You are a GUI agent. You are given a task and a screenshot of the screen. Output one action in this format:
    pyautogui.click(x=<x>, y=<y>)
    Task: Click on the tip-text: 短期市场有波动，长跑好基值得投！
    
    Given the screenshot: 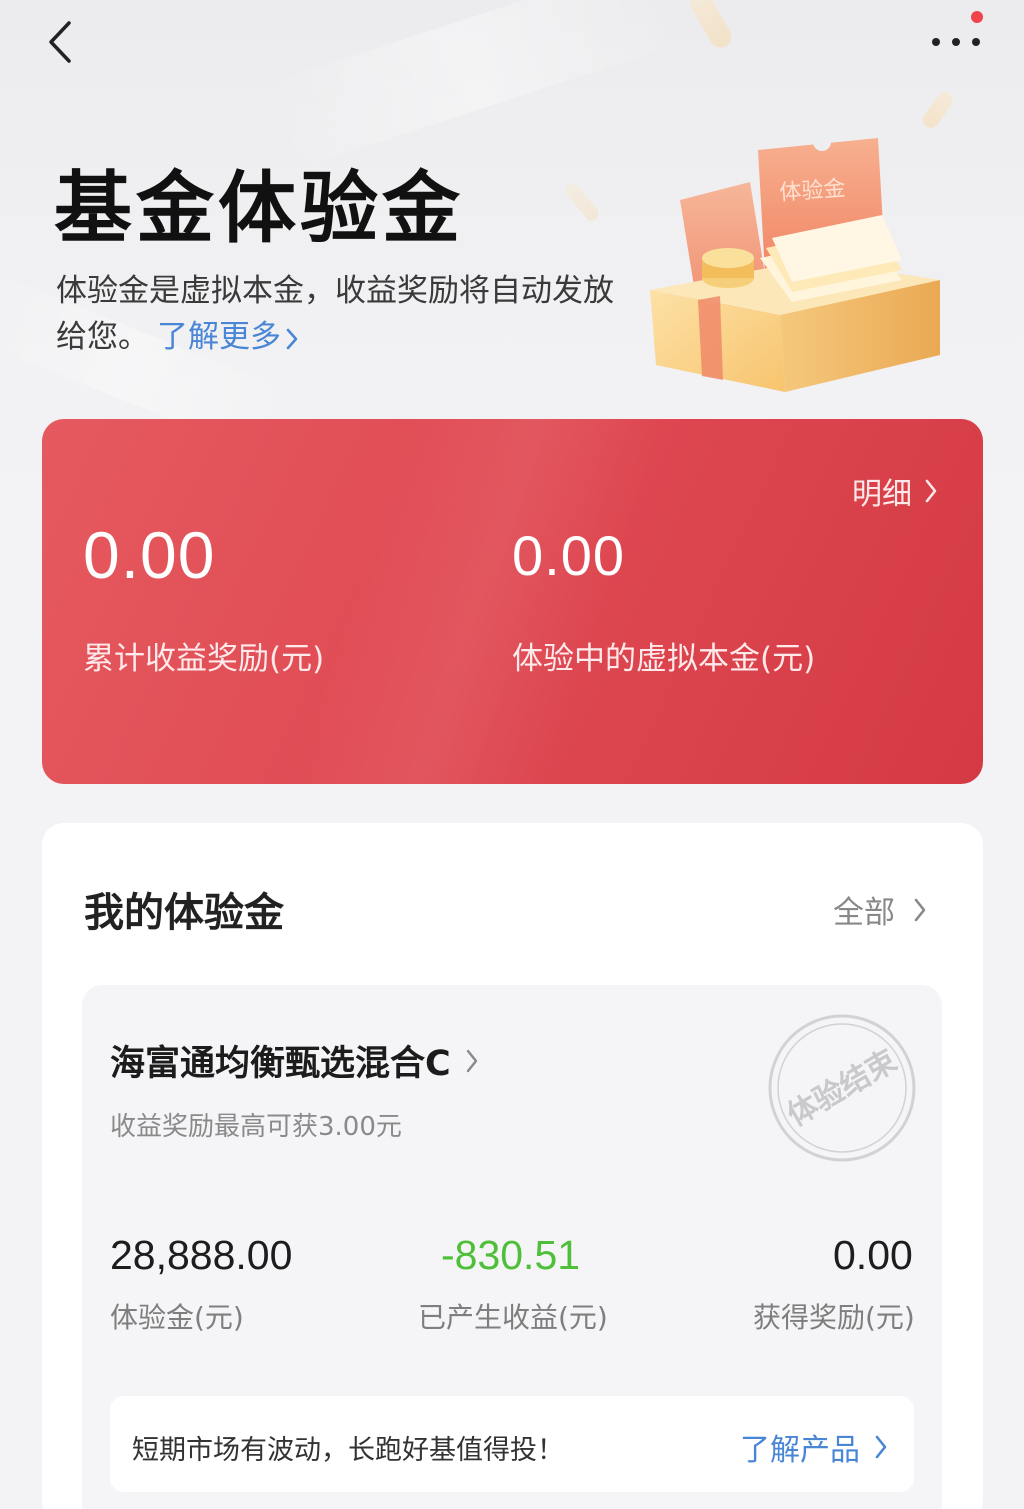 What is the action you would take?
    pyautogui.click(x=348, y=1450)
    